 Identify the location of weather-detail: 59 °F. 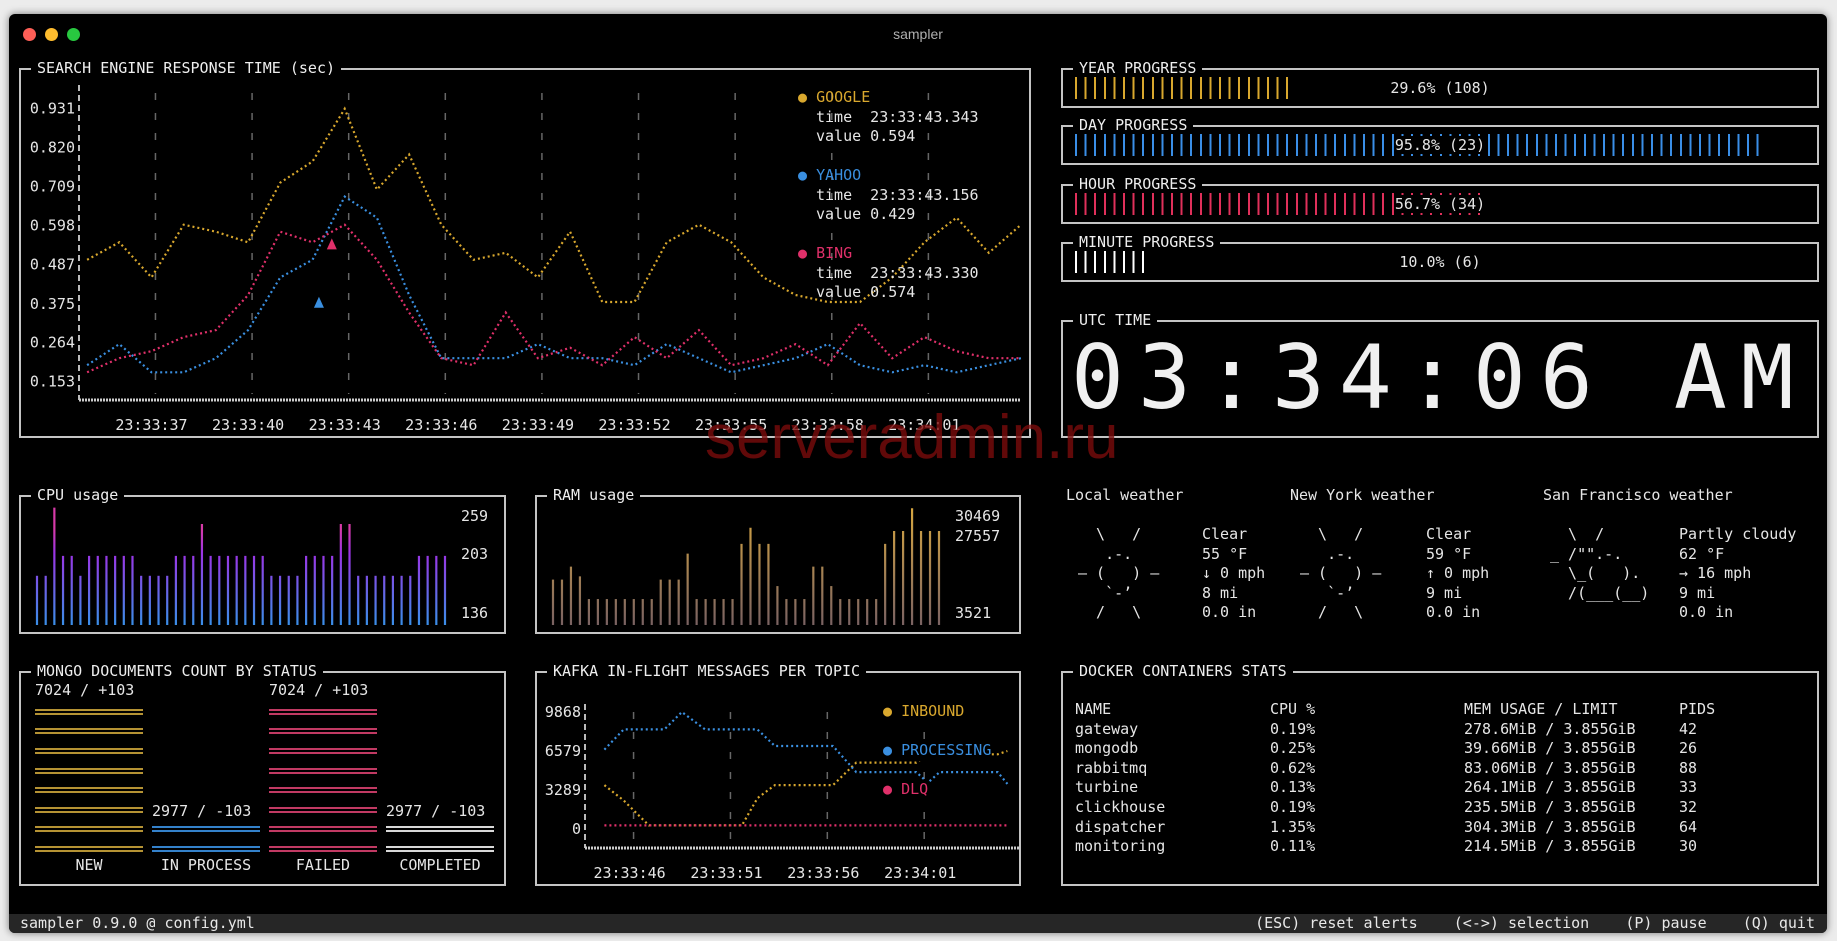
(1449, 553).